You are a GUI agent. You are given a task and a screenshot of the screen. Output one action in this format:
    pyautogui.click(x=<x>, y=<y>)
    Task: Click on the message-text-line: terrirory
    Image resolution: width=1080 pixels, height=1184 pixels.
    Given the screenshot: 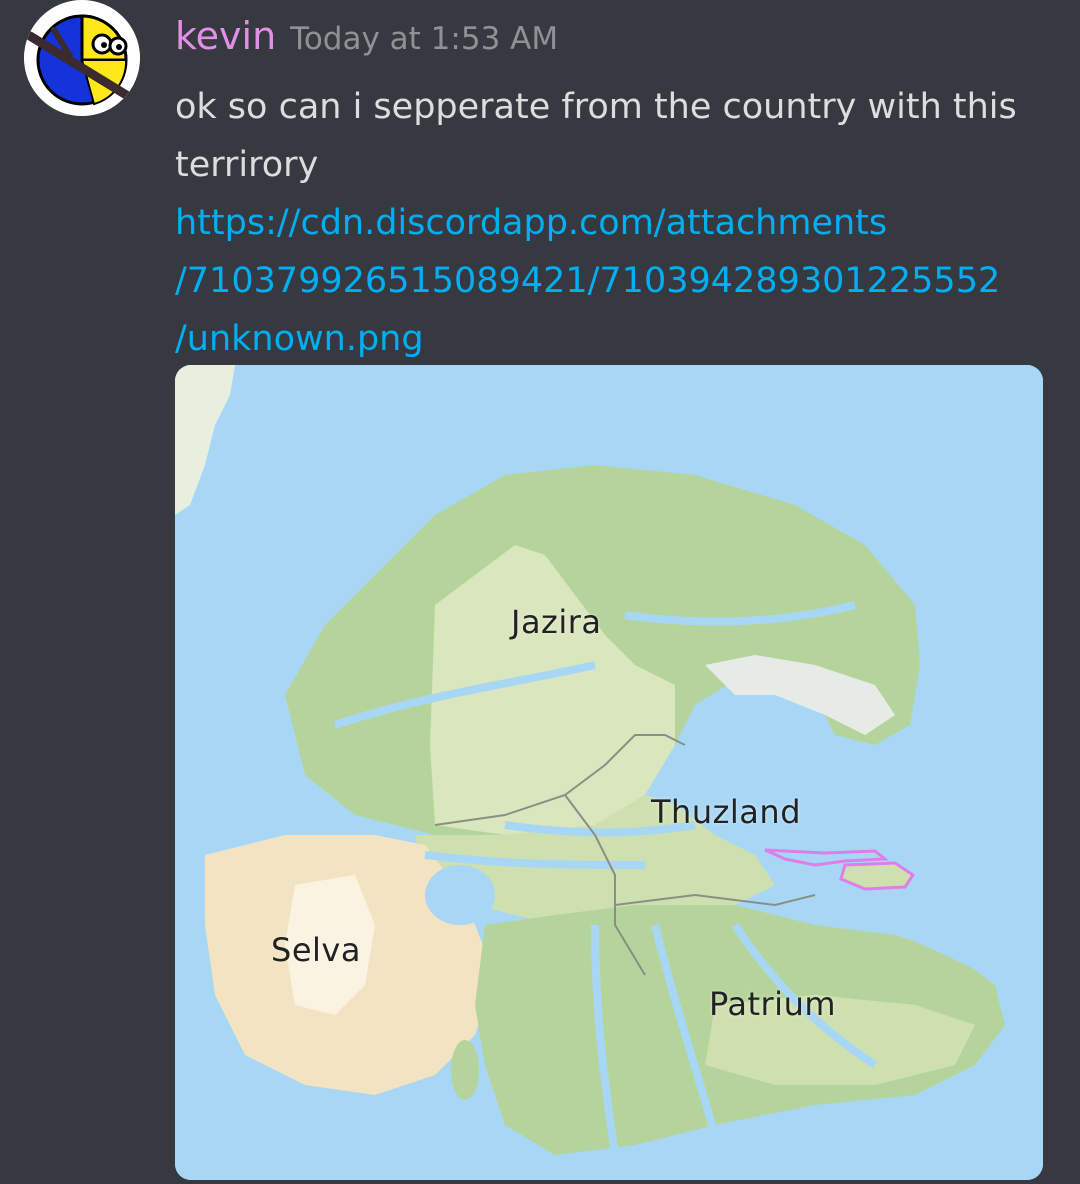 What is the action you would take?
    pyautogui.click(x=247, y=165)
    